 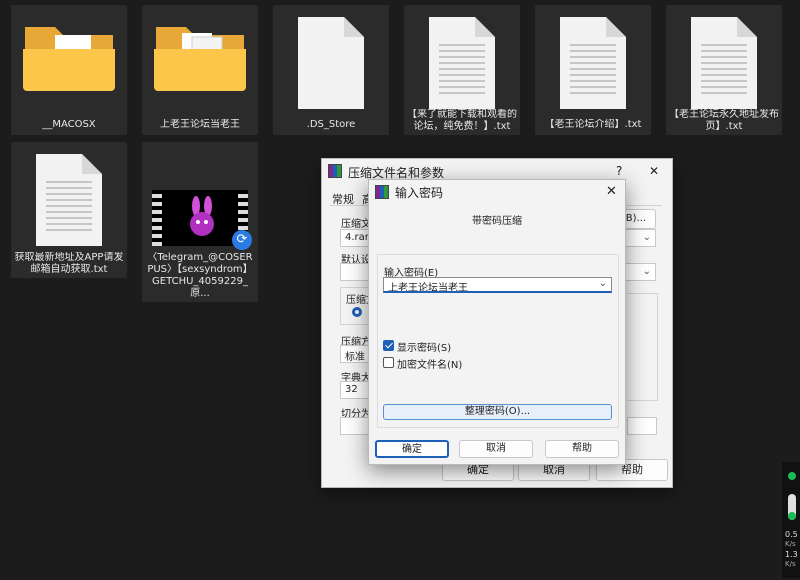 What do you see at coordinates (419, 193) in the screenshot?
I see `password-dialog-title: 输入密码` at bounding box center [419, 193].